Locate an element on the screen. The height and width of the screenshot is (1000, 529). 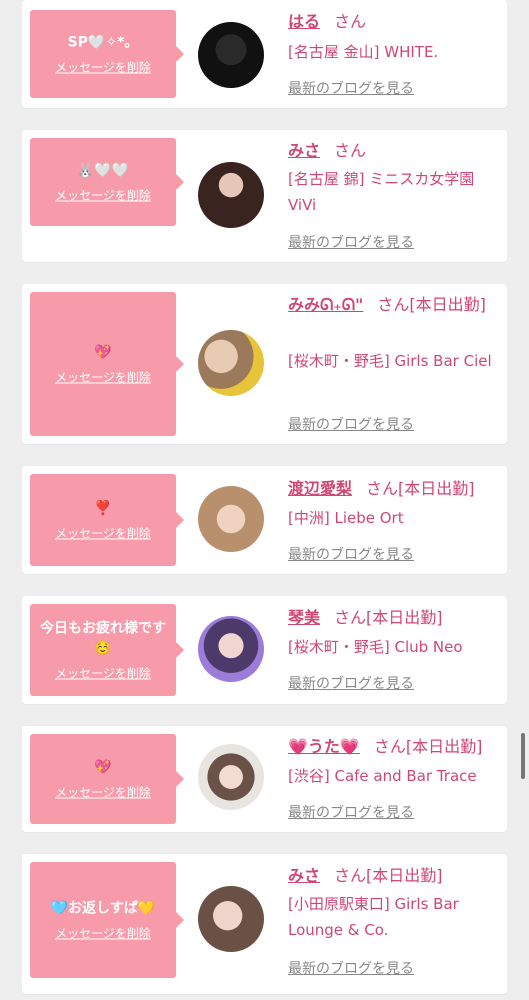
message-bubble: SP🤍✧*。 メッセージを削除 is located at coordinates (107, 54).